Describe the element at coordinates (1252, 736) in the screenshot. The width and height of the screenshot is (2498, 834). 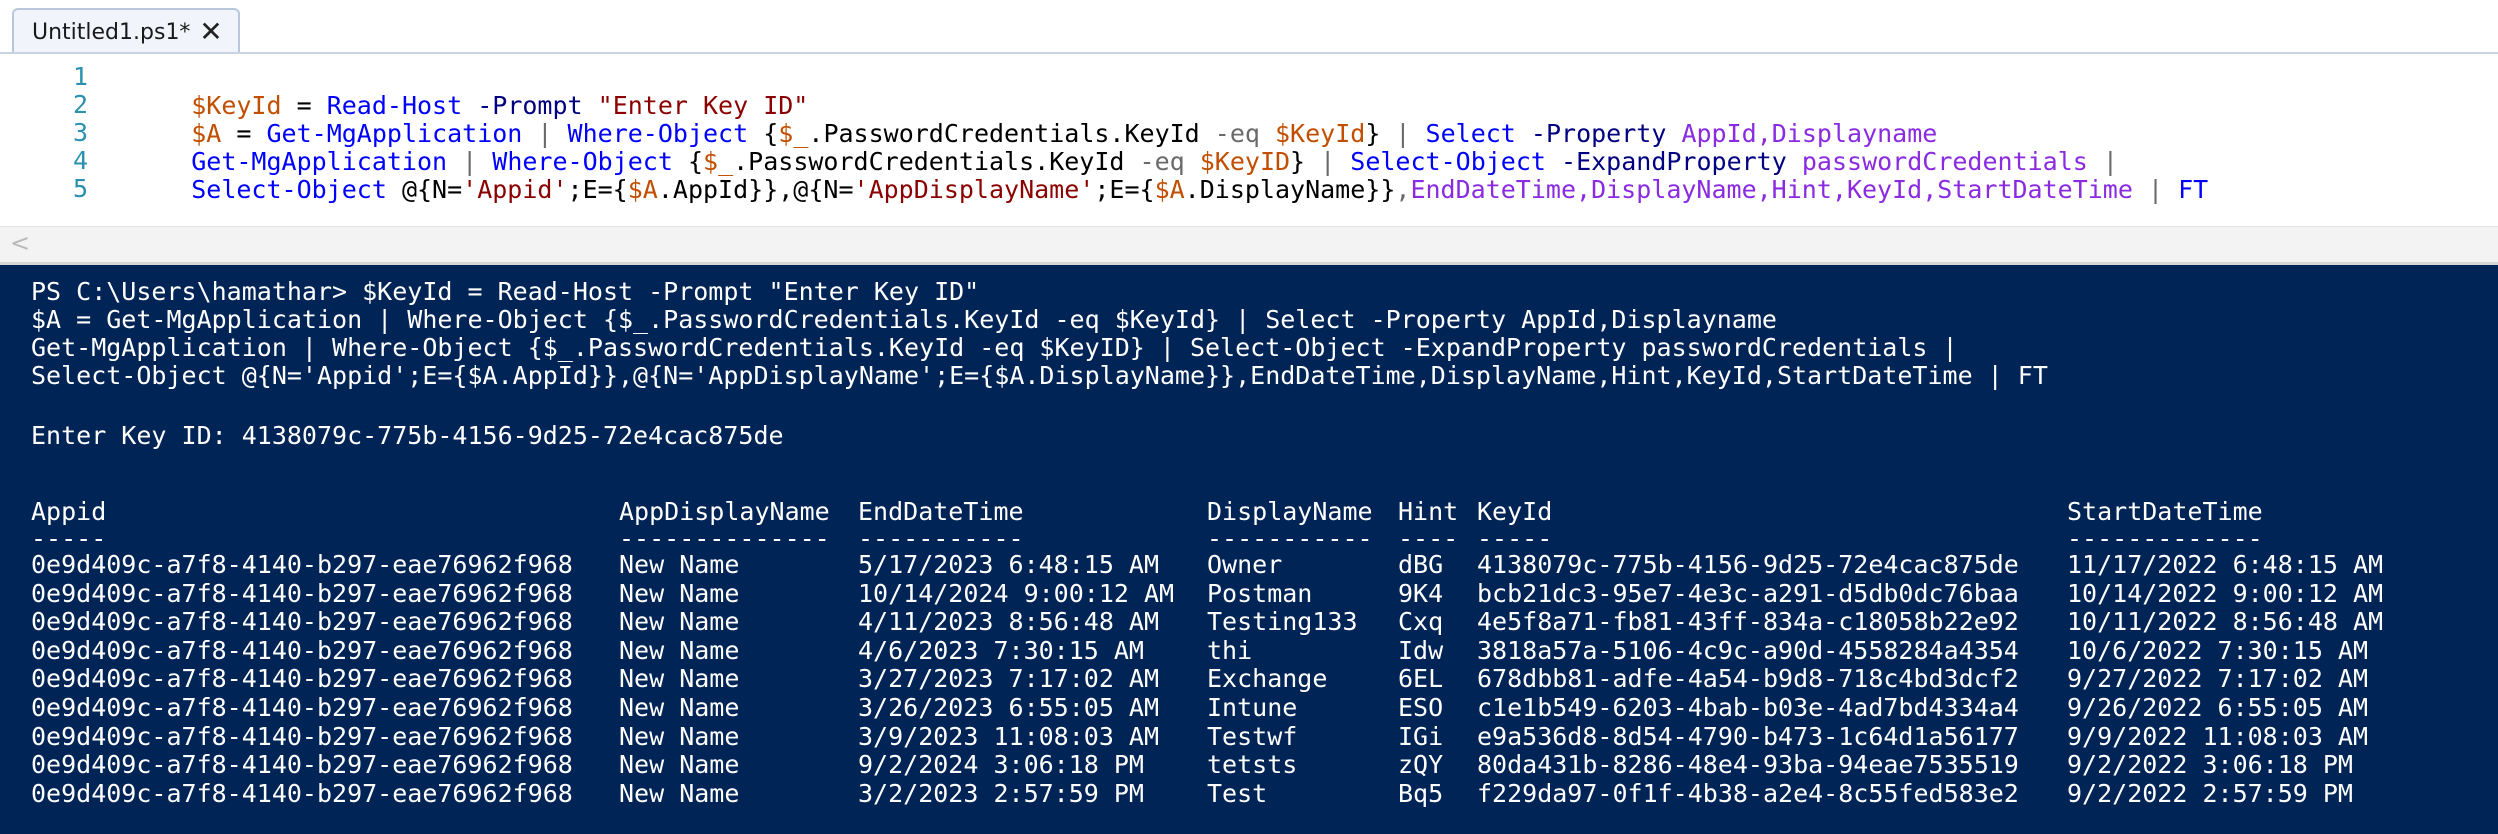
I see `table-cell: Testwf` at that location.